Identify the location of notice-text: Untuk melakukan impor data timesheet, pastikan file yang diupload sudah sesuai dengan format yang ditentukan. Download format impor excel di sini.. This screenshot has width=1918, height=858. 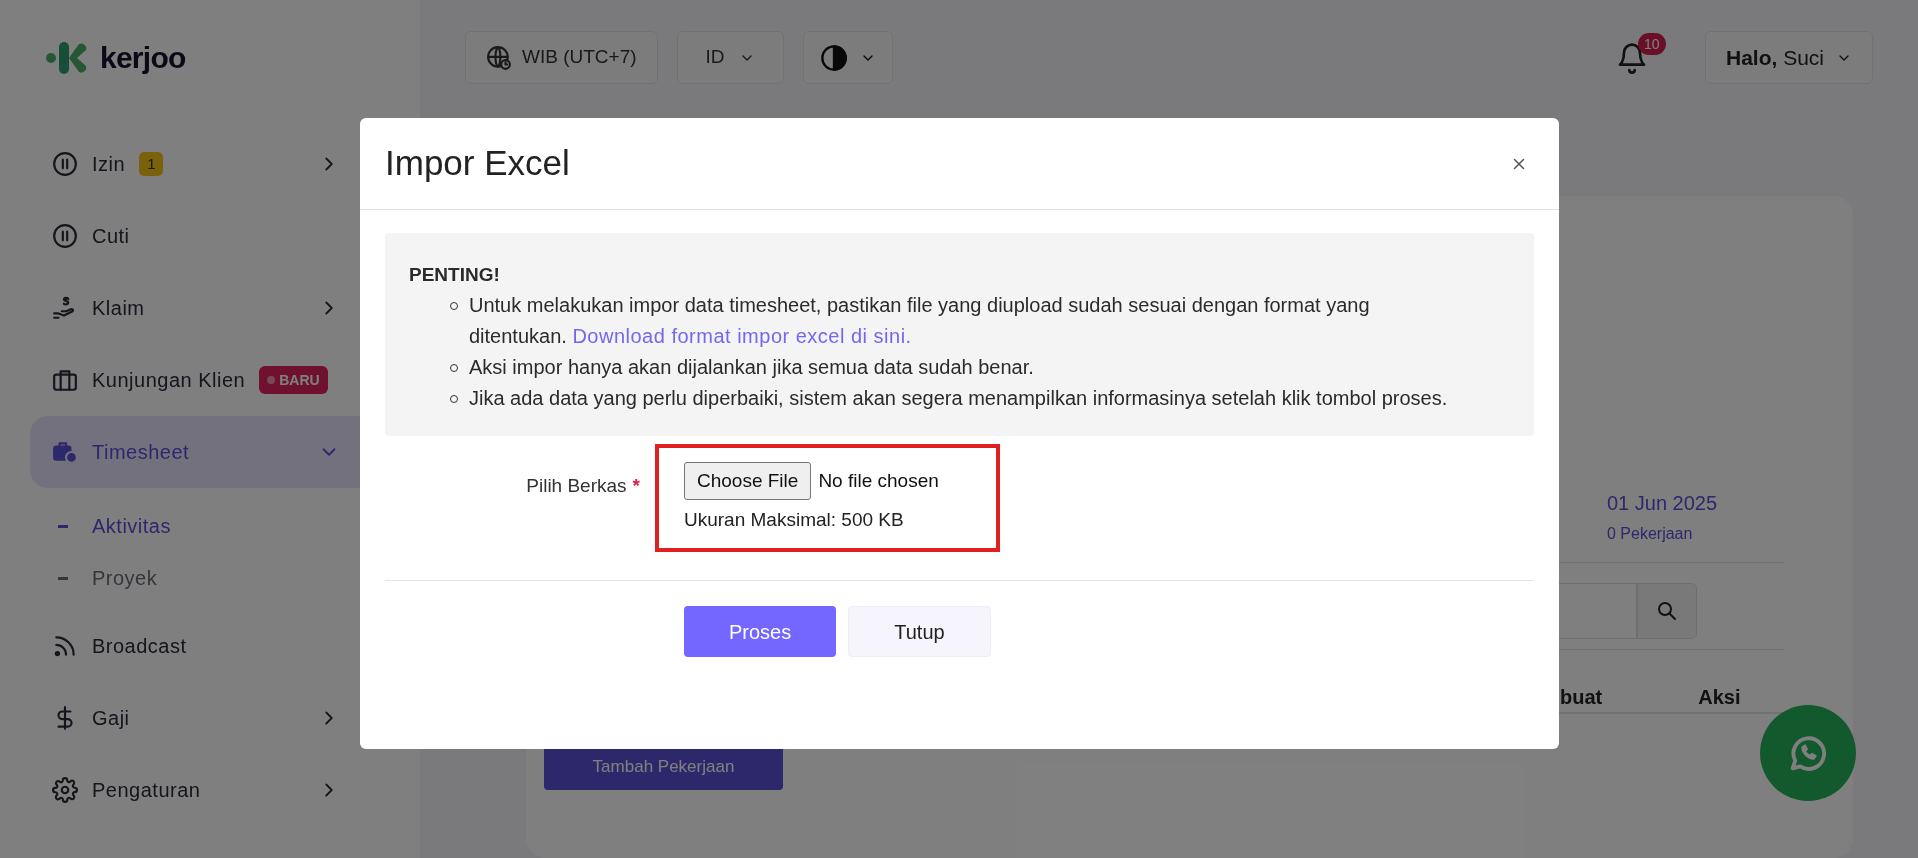
(920, 321).